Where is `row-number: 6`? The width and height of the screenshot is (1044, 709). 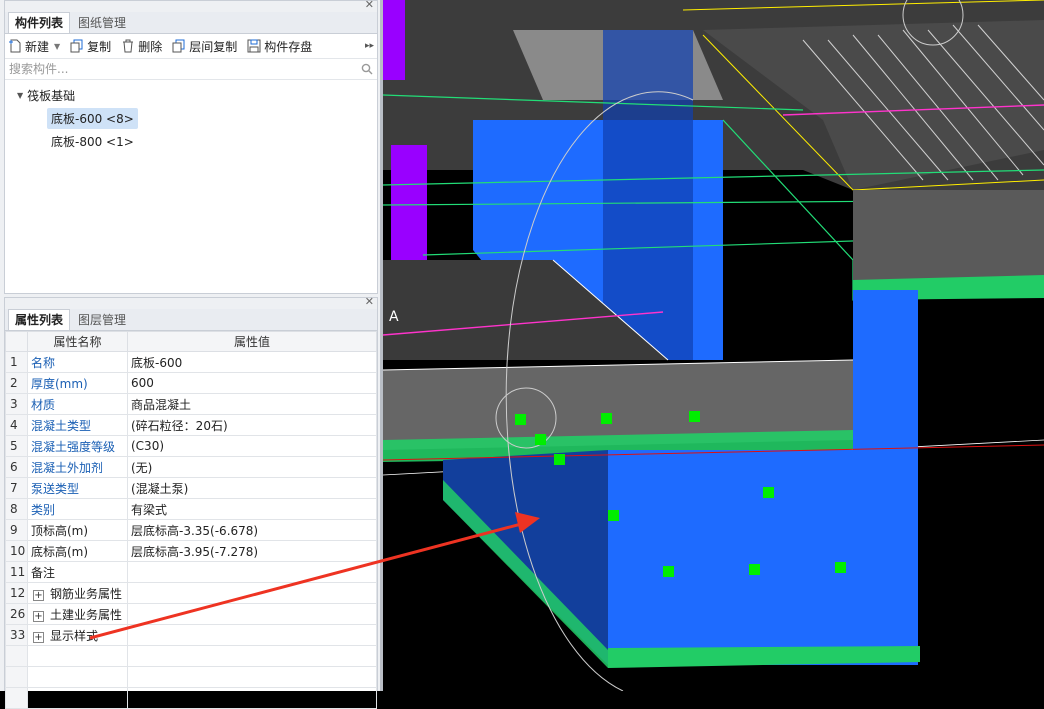 row-number: 6 is located at coordinates (16, 467).